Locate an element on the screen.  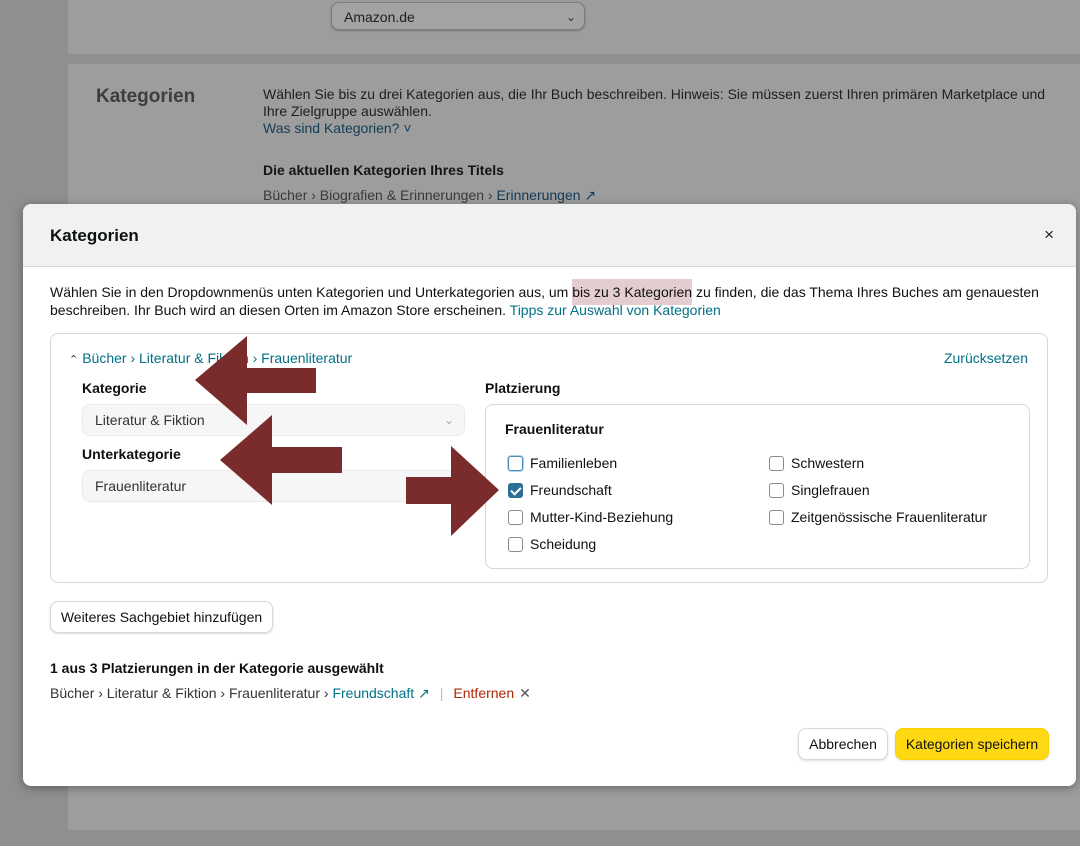
selected-placement-link: Freundschaft ↗ is located at coordinates (380, 693).